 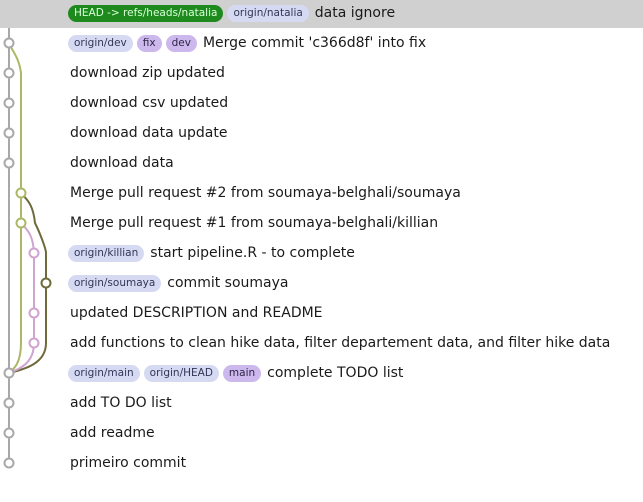 What do you see at coordinates (355, 103) in the screenshot?
I see `commit-row-content: download csv updated` at bounding box center [355, 103].